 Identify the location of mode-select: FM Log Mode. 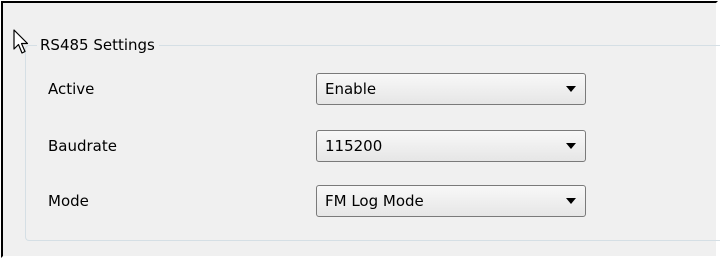
(451, 201).